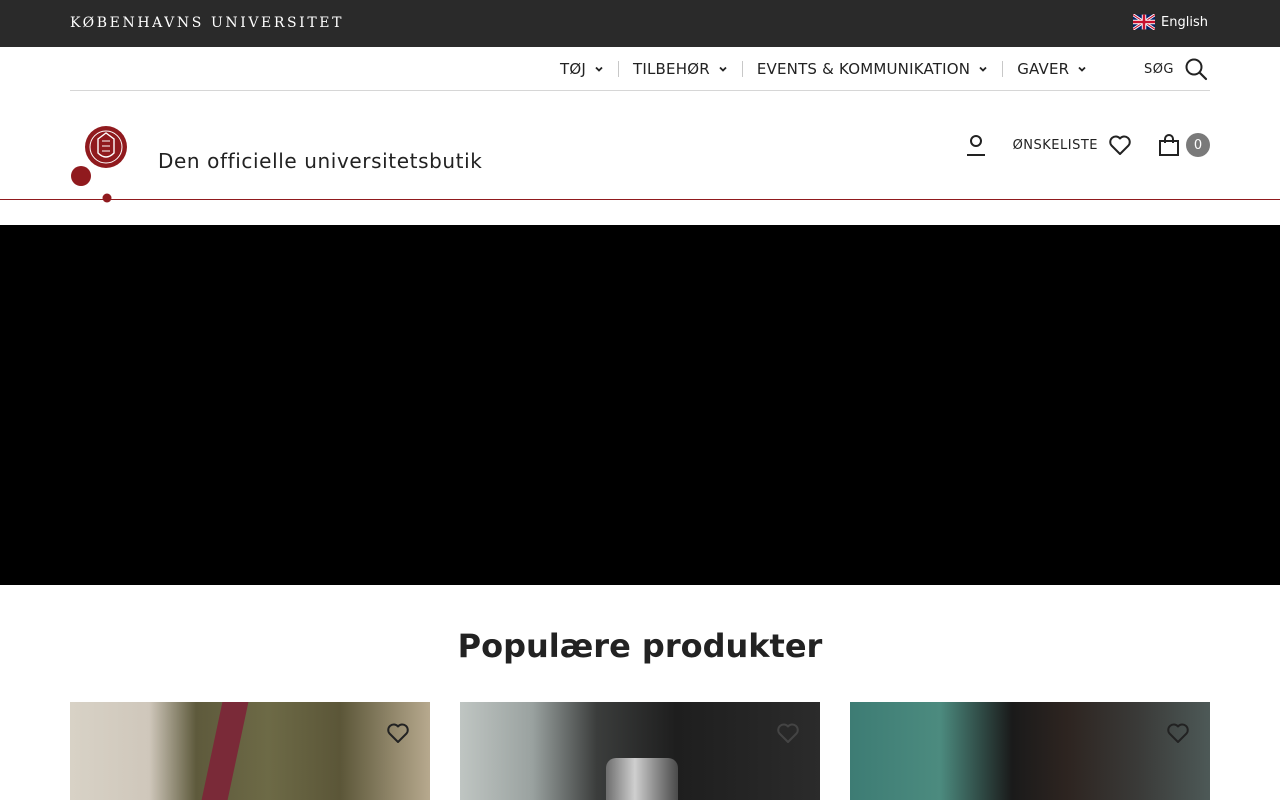  What do you see at coordinates (207, 23) in the screenshot?
I see `university-wordmark: KØBENHAVNS UNIVERSITET` at bounding box center [207, 23].